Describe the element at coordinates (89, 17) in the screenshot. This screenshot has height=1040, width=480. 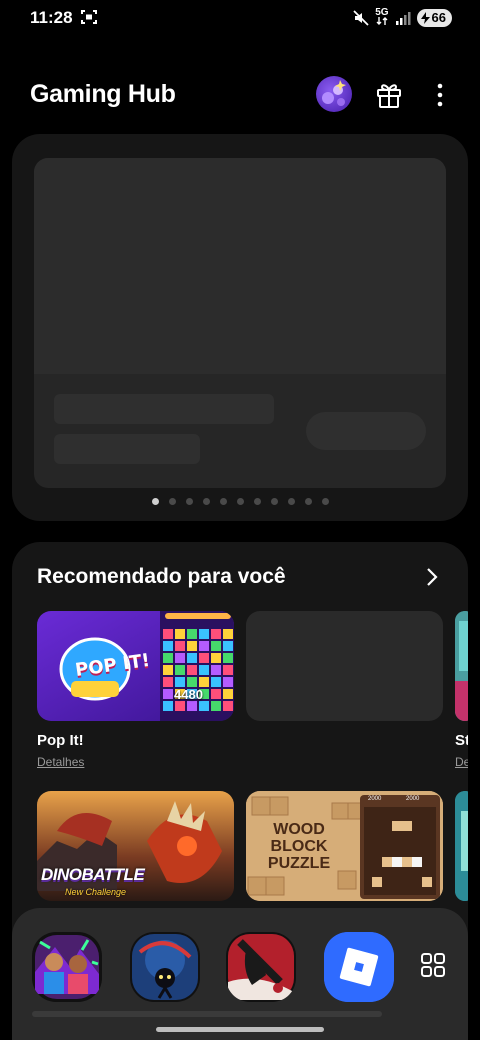
I see `screen-record-icon` at that location.